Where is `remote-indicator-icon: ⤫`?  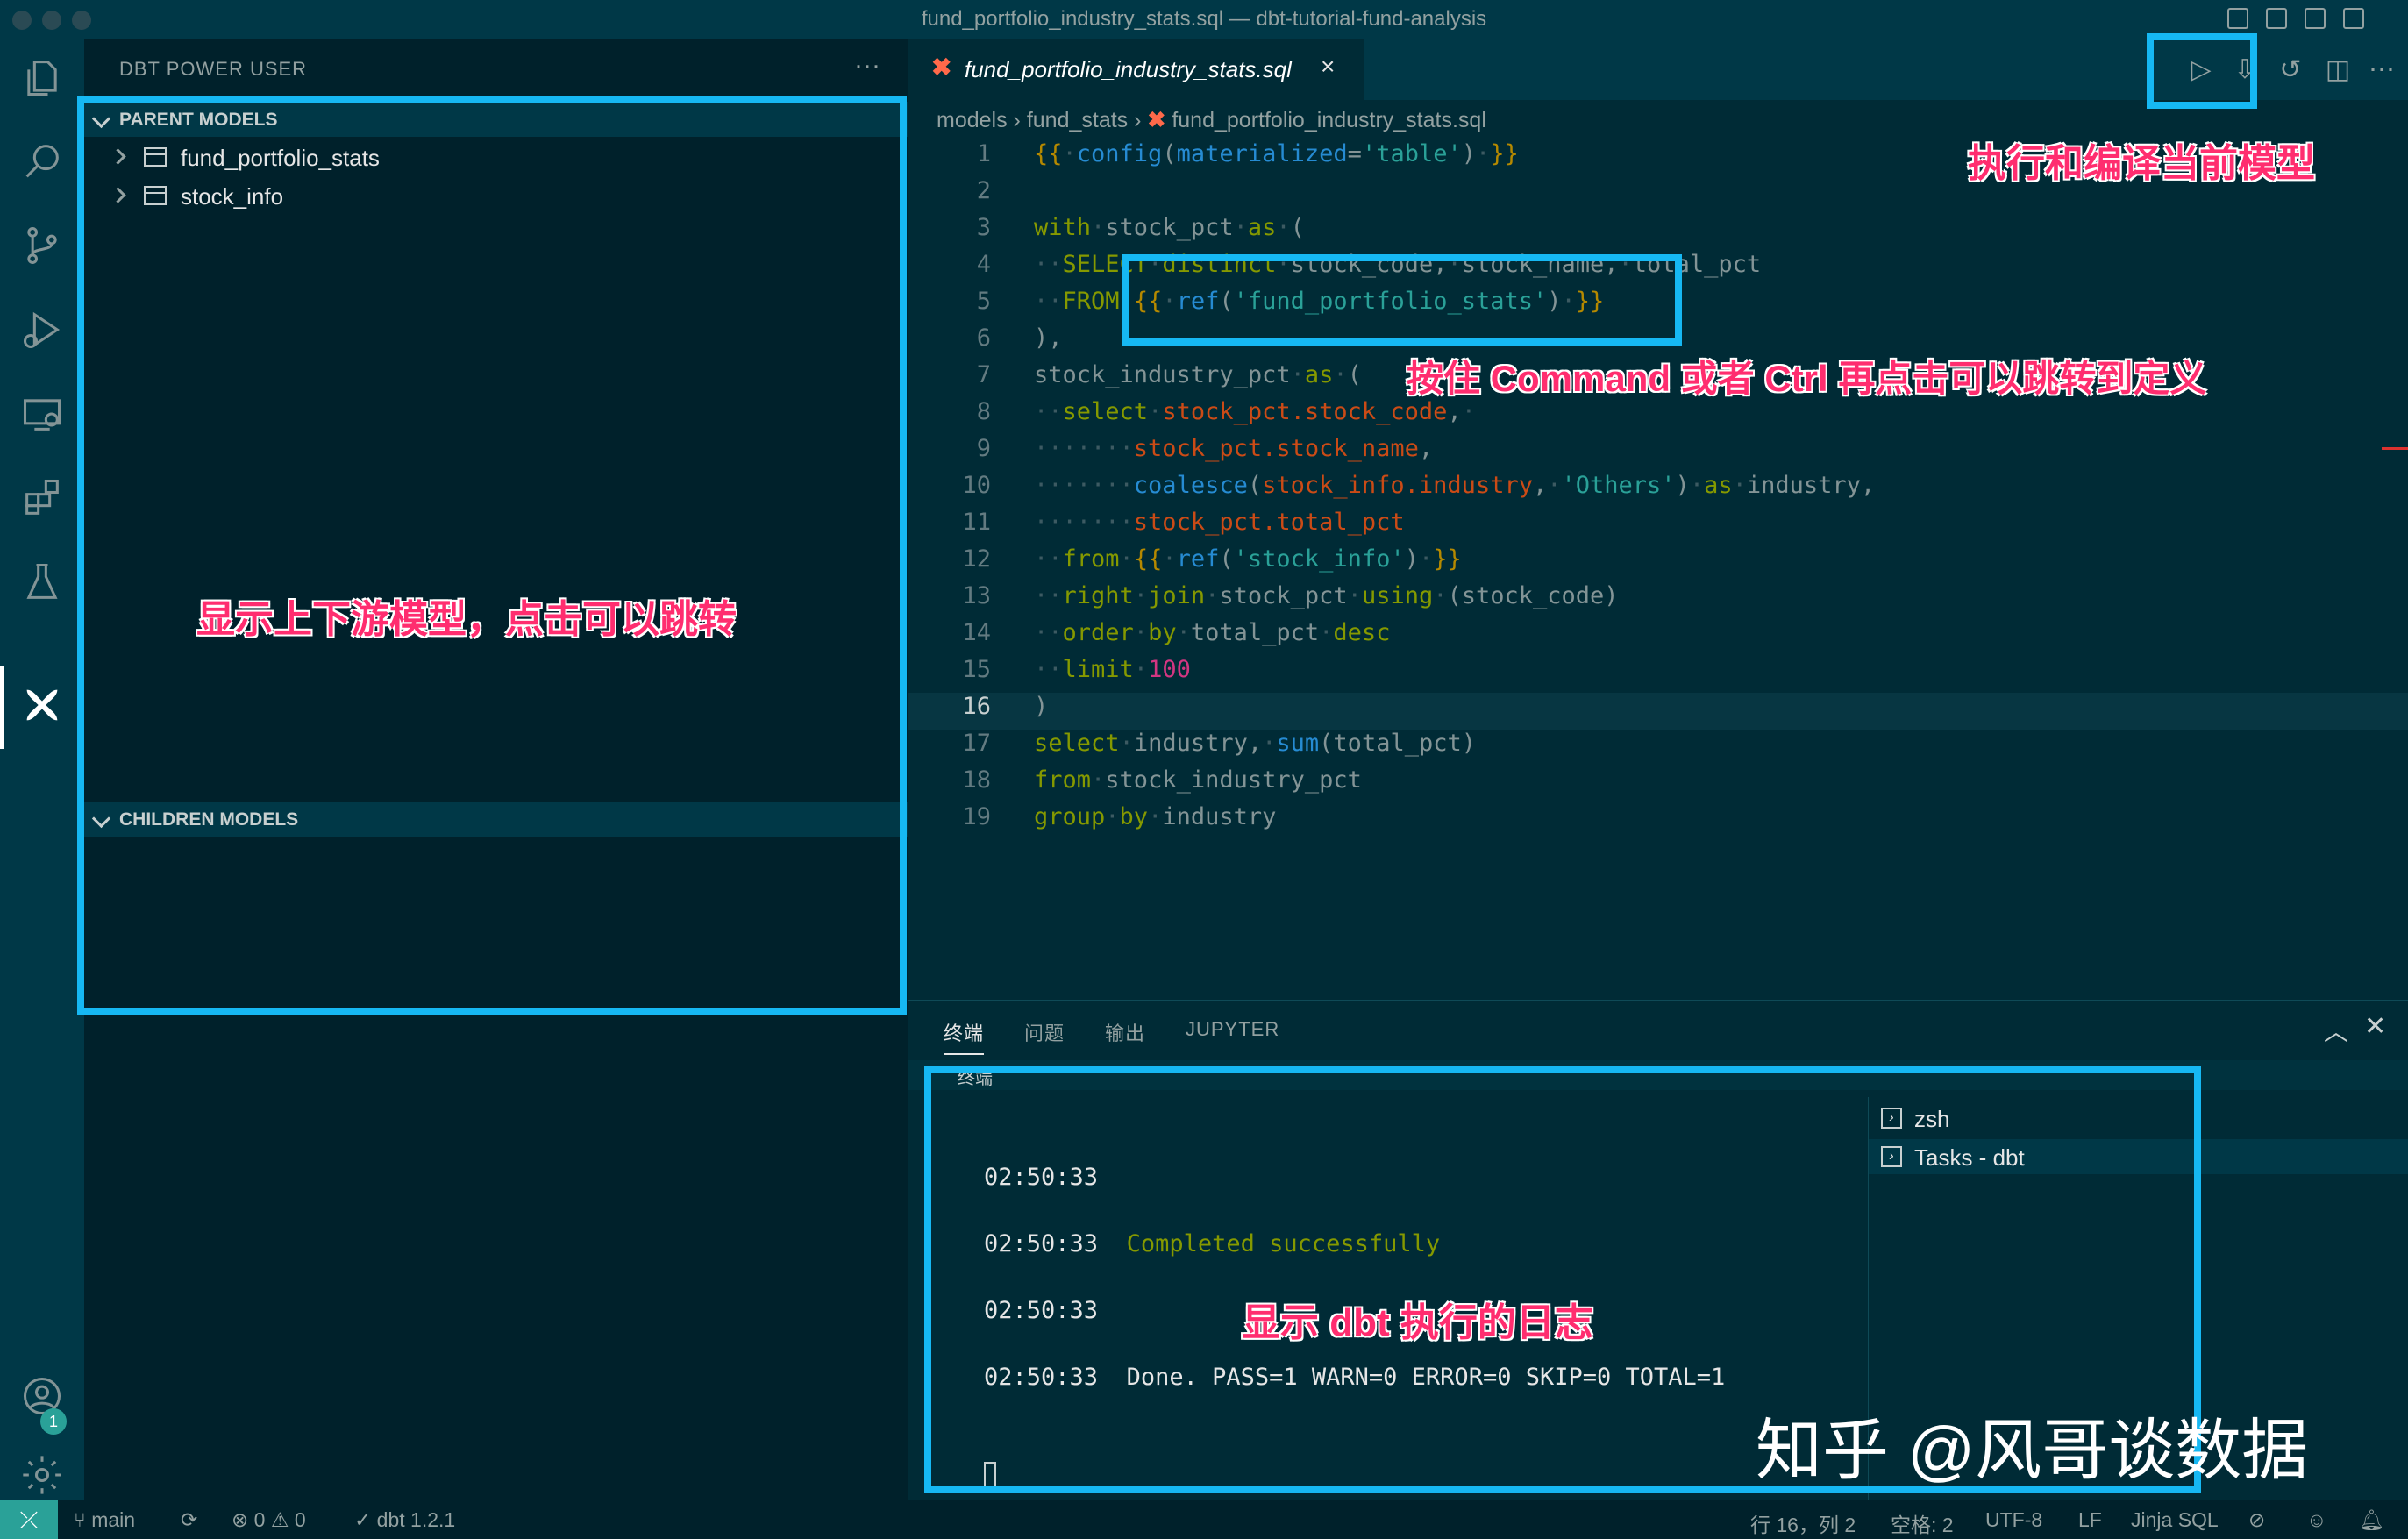 remote-indicator-icon: ⤫ is located at coordinates (29, 1519).